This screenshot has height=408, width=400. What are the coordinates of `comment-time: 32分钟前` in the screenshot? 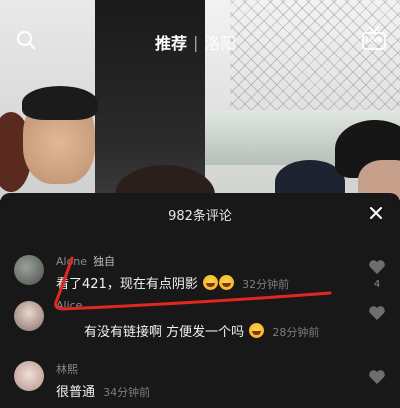 It's located at (266, 284).